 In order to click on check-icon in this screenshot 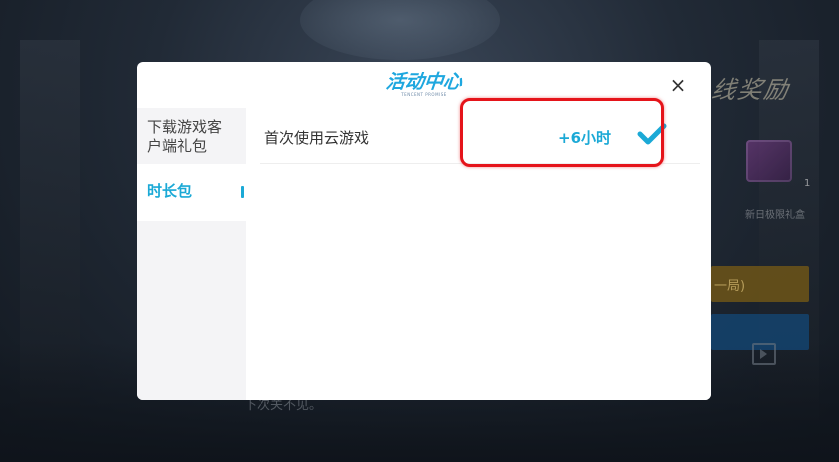, I will do `click(652, 134)`.